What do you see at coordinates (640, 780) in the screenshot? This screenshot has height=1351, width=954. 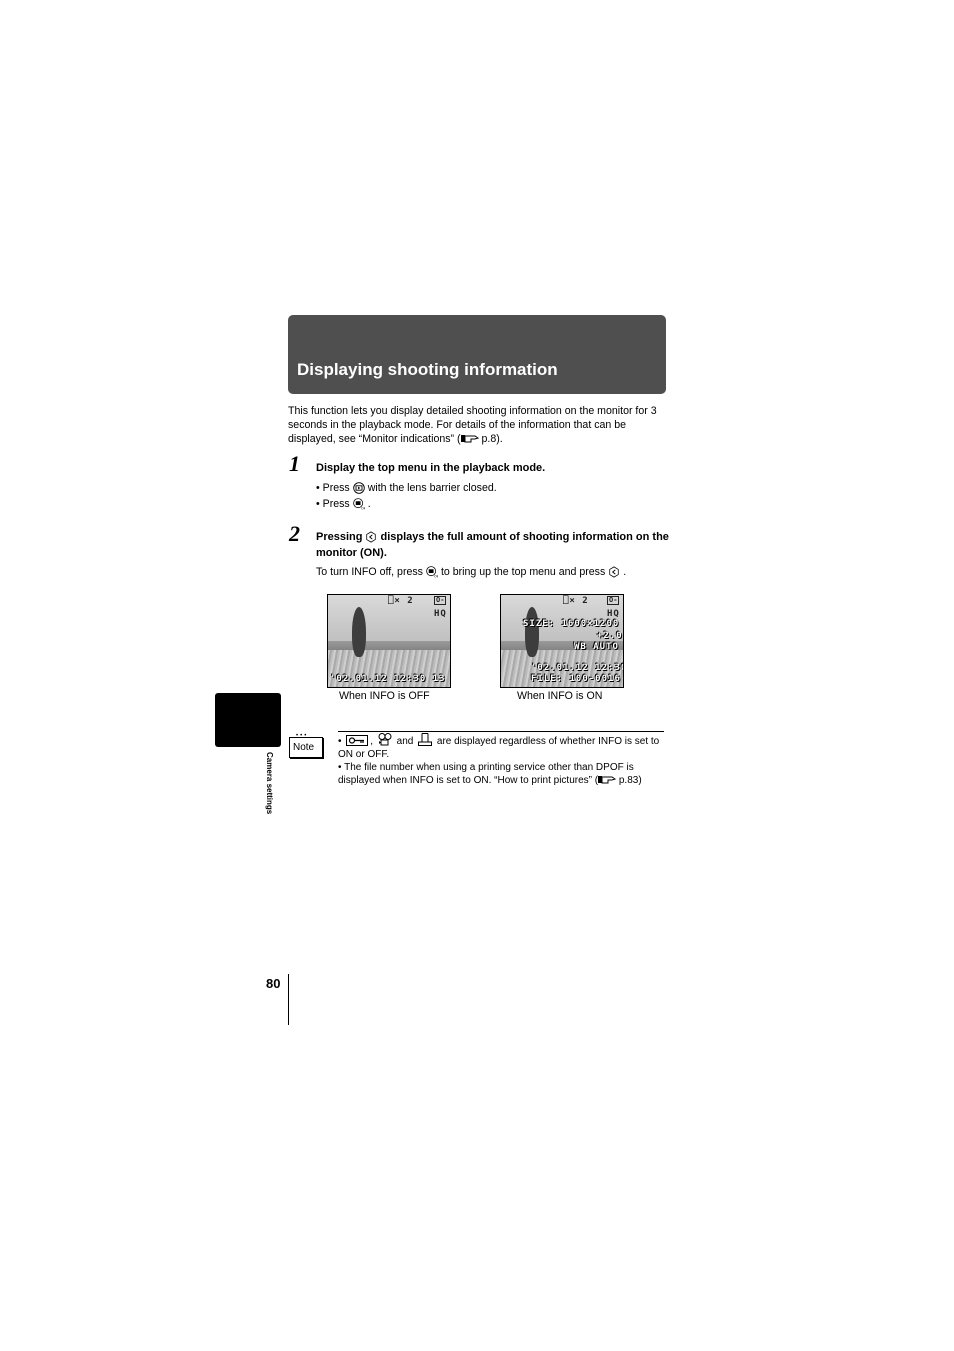 I see `note-text-end: )` at bounding box center [640, 780].